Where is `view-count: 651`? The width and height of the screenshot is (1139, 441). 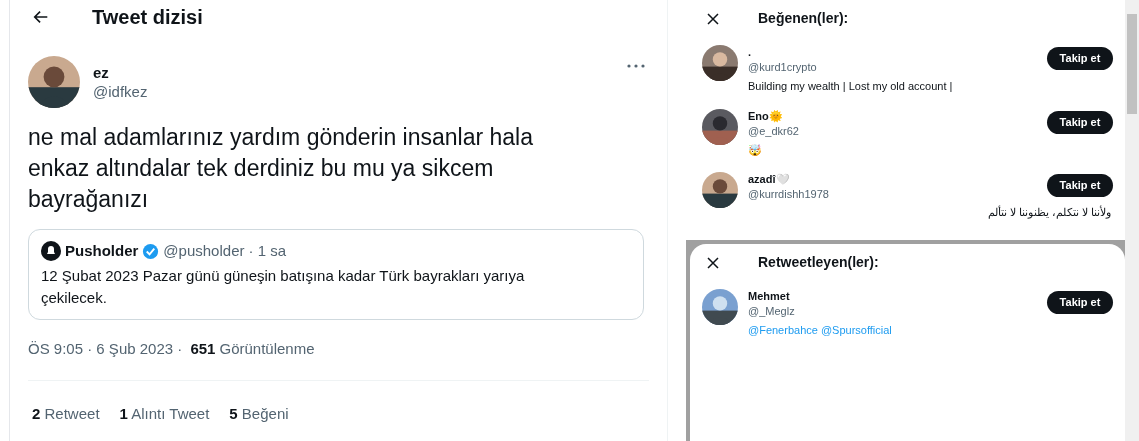
view-count: 651 is located at coordinates (203, 348).